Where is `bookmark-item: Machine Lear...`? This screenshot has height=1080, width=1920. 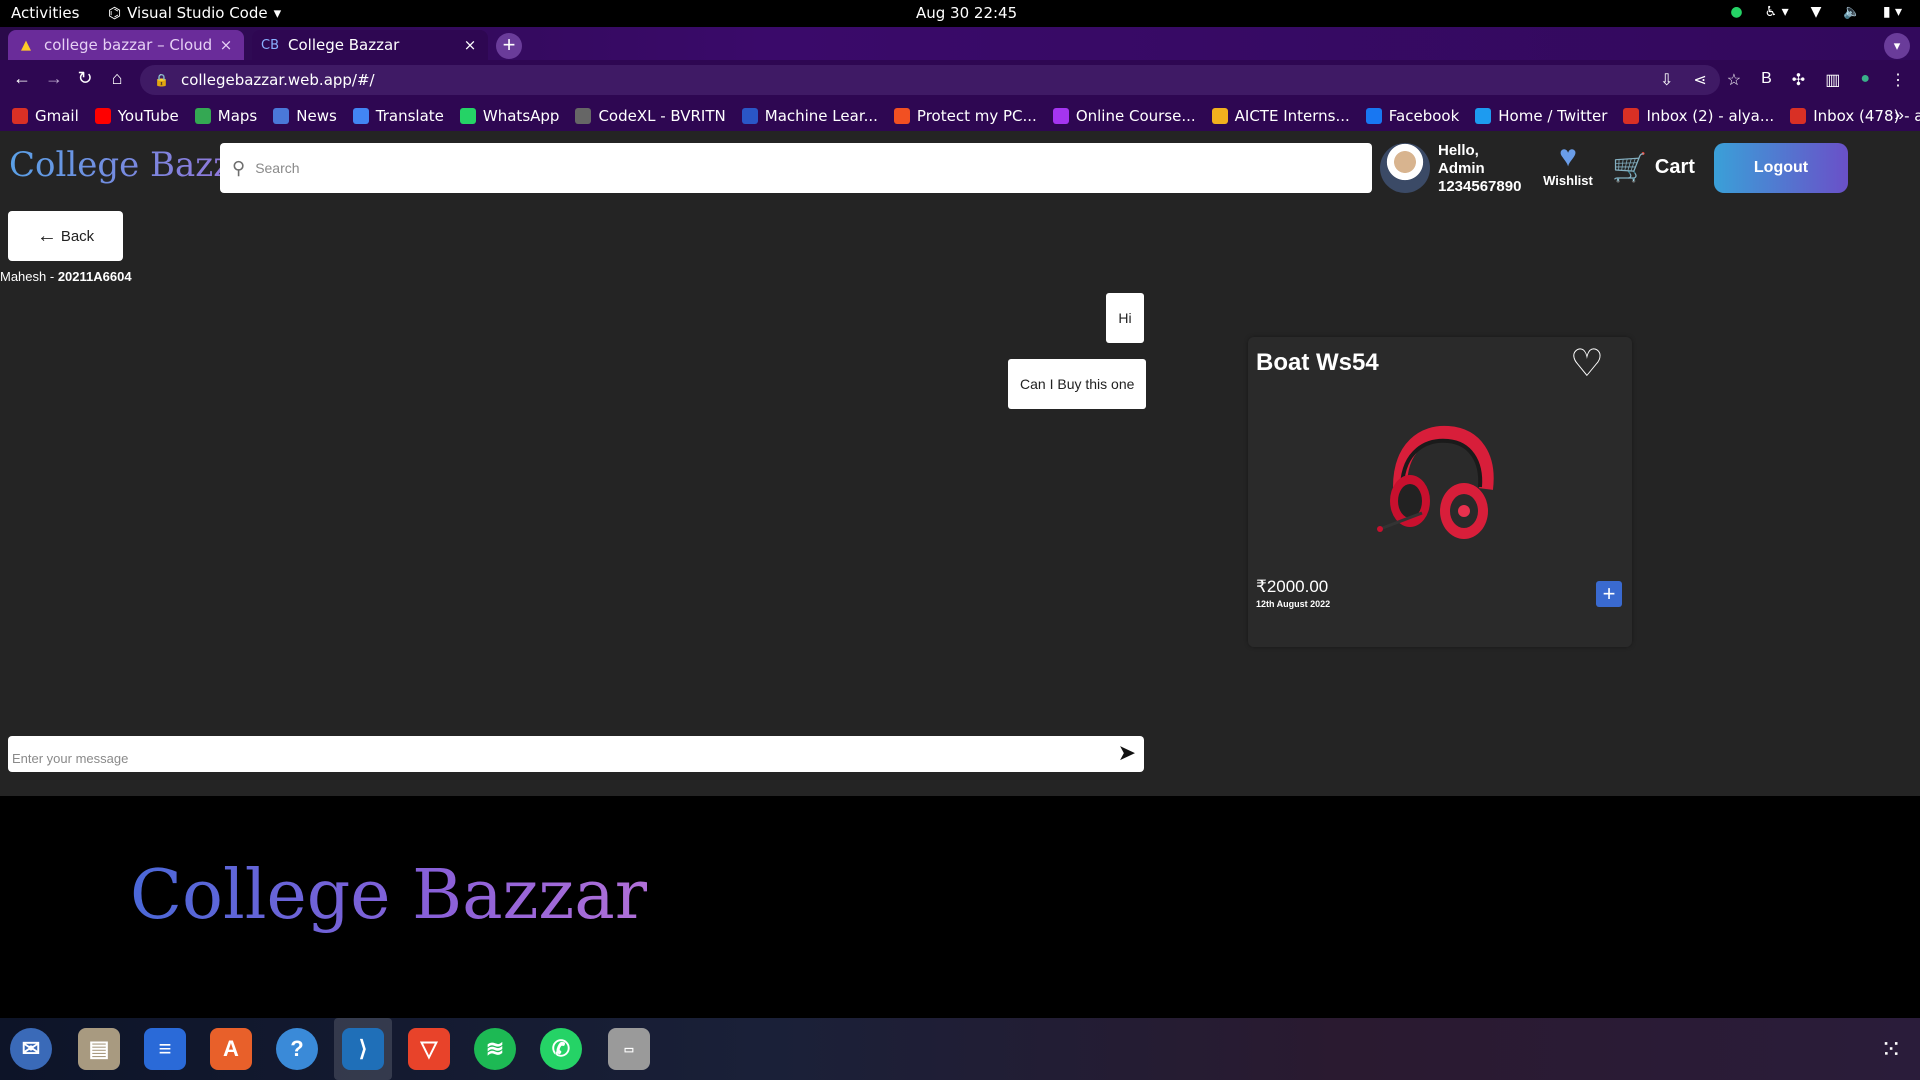 bookmark-item: Machine Lear... is located at coordinates (809, 115).